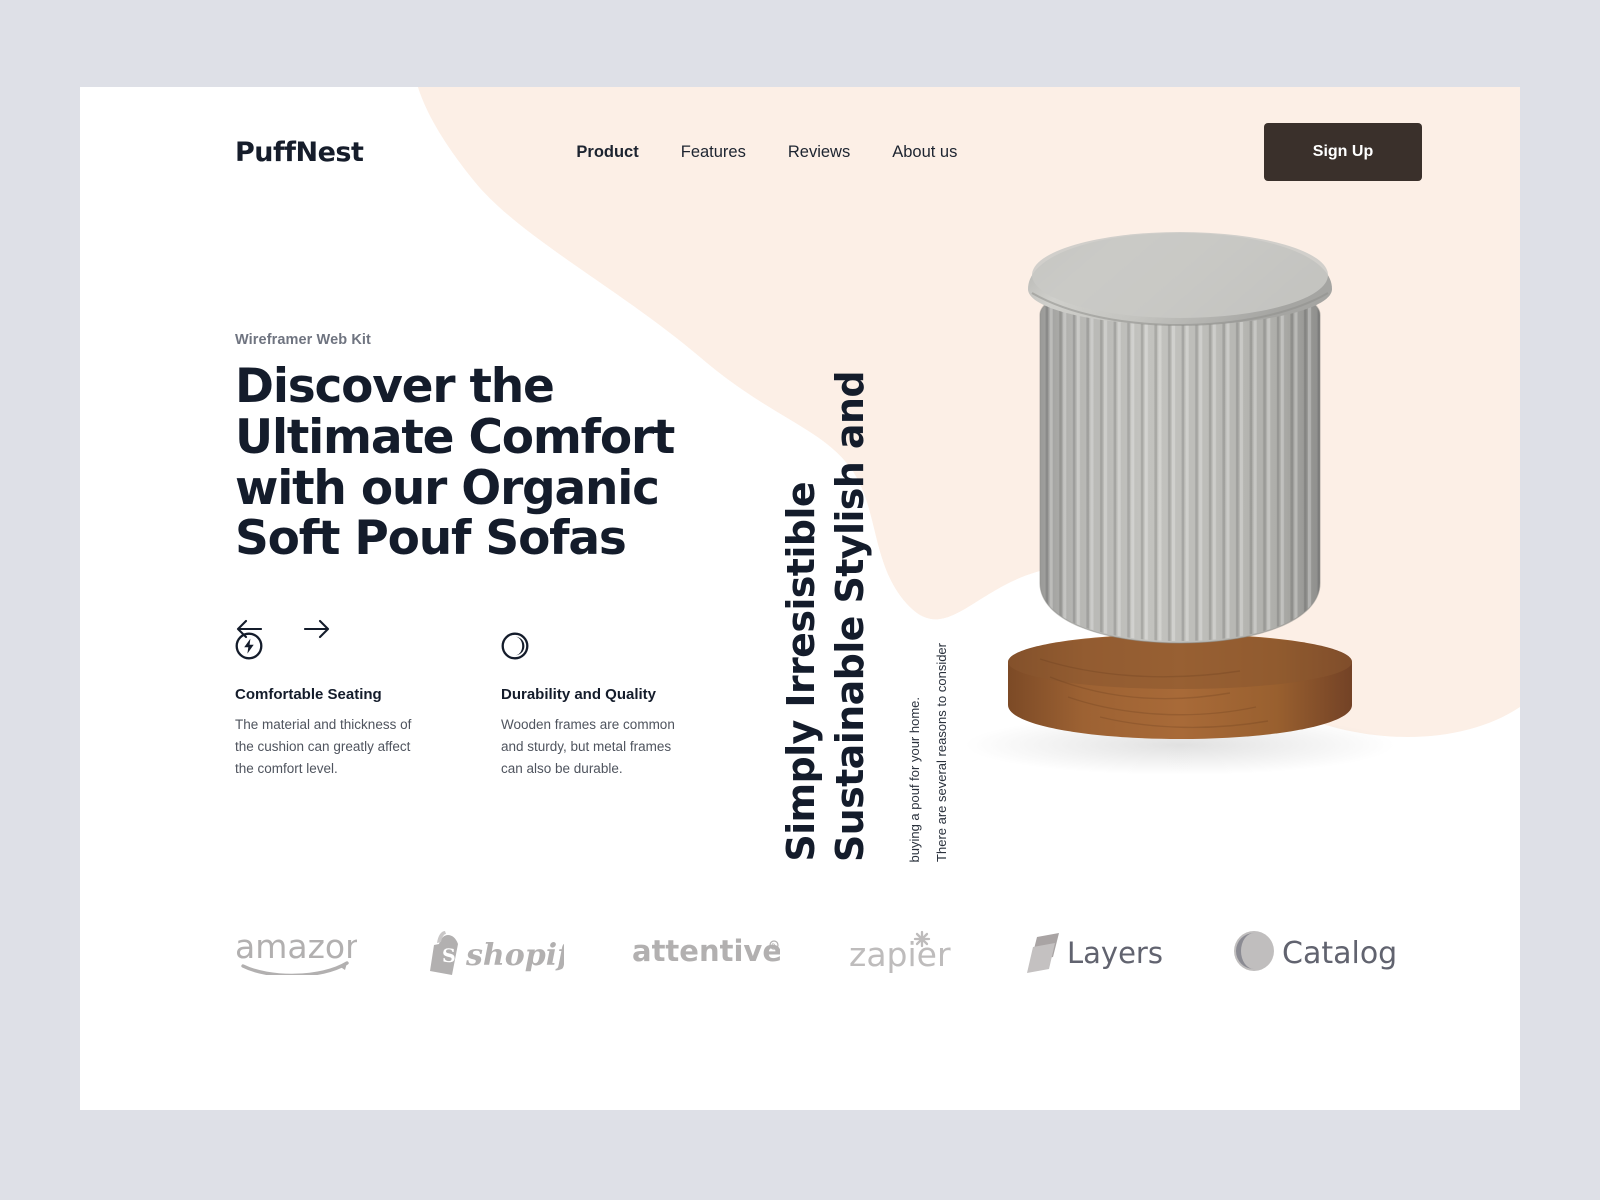 The height and width of the screenshot is (1200, 1600). I want to click on brand-logo-zapier: zapier, so click(900, 951).